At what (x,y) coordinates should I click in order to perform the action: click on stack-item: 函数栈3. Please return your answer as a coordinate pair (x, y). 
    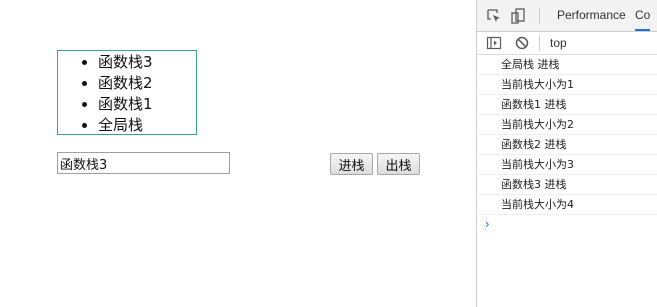
    Looking at the image, I should click on (147, 62).